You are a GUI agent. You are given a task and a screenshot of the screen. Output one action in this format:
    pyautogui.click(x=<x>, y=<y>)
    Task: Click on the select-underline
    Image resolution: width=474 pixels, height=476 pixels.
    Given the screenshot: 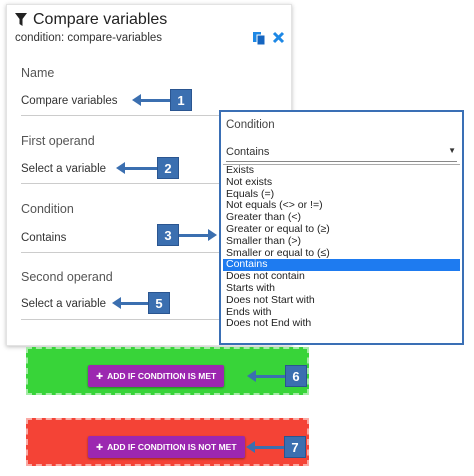 What is the action you would take?
    pyautogui.click(x=341, y=161)
    